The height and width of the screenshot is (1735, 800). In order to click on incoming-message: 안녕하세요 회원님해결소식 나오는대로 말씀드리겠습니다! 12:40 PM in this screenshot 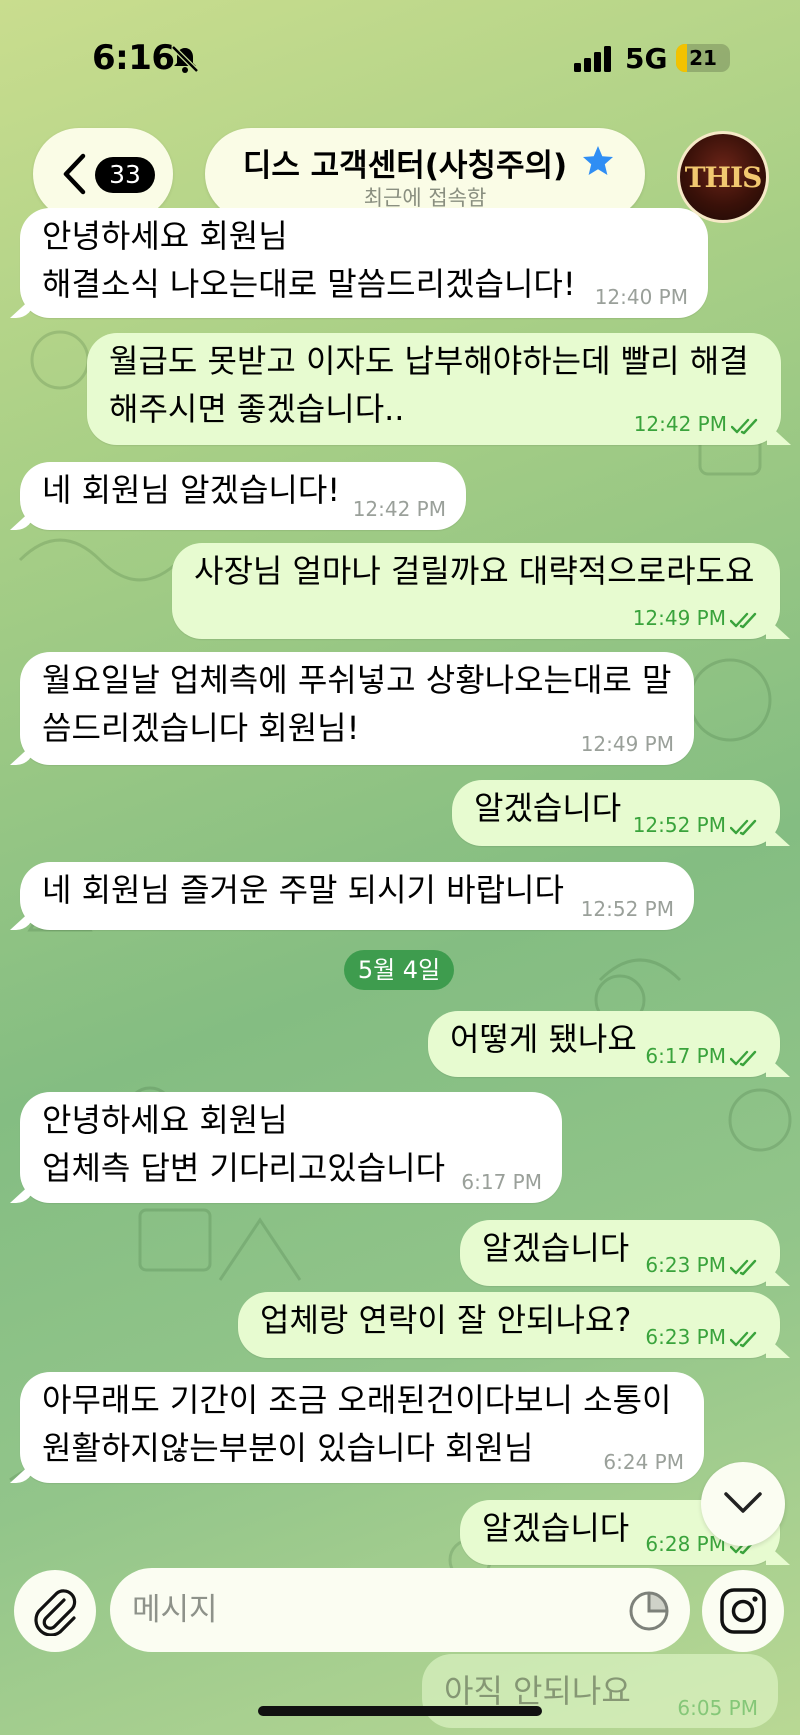, I will do `click(364, 263)`.